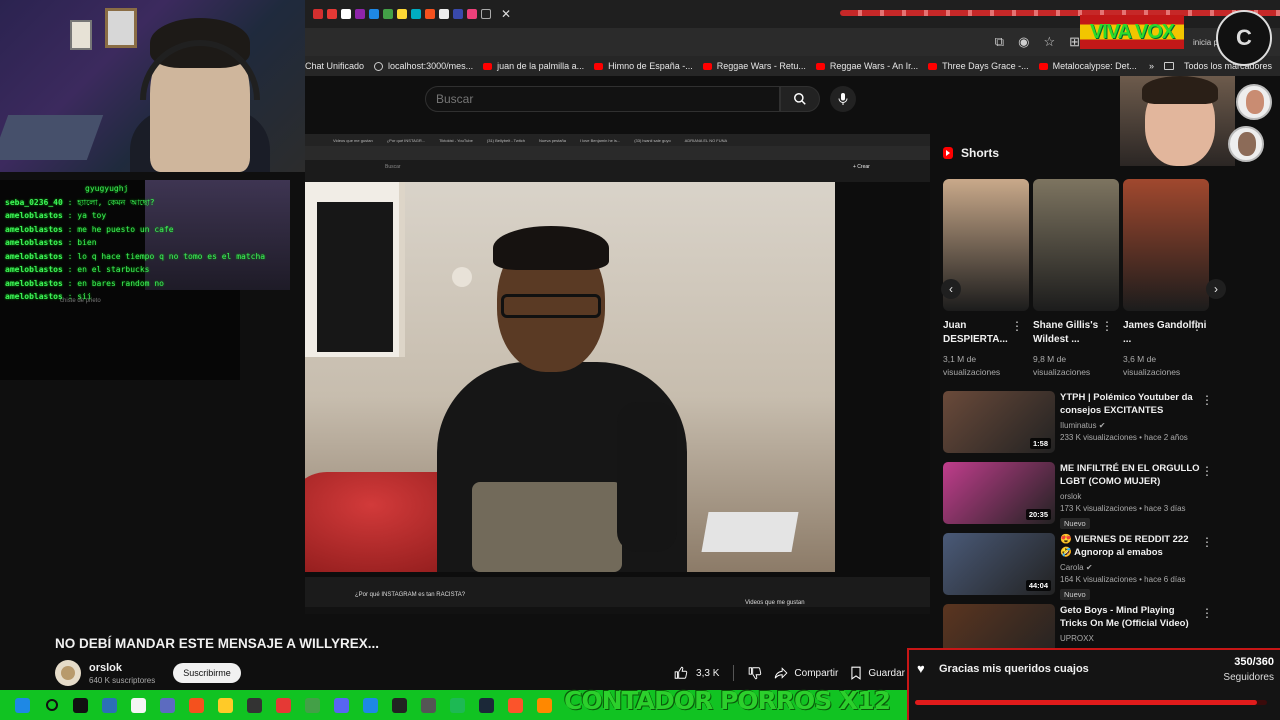 Image resolution: width=1280 pixels, height=720 pixels. Describe the element at coordinates (999, 422) in the screenshot. I see `video-thumbnail: 1:58` at that location.